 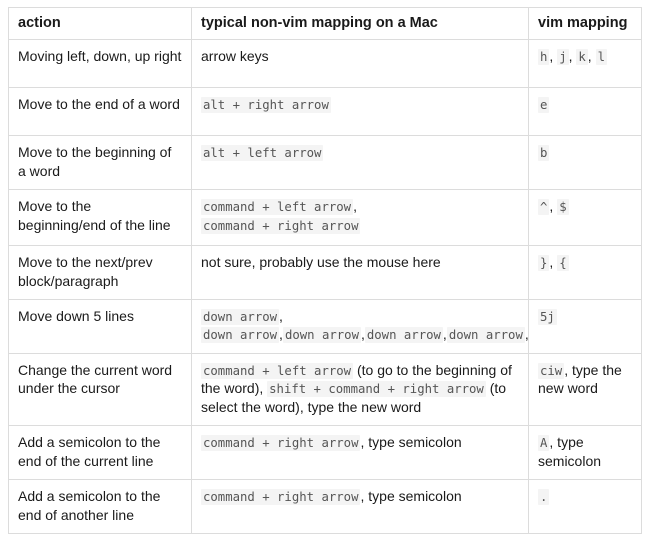 I want to click on code-token: 5j, so click(x=547, y=317).